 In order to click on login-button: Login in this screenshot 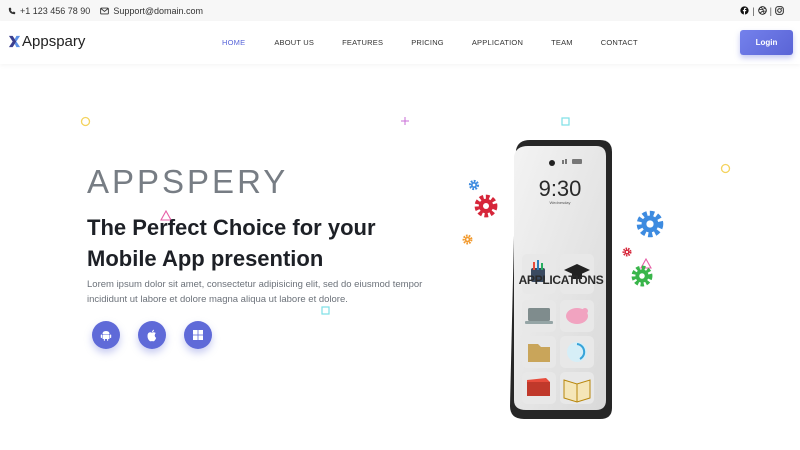, I will do `click(766, 42)`.